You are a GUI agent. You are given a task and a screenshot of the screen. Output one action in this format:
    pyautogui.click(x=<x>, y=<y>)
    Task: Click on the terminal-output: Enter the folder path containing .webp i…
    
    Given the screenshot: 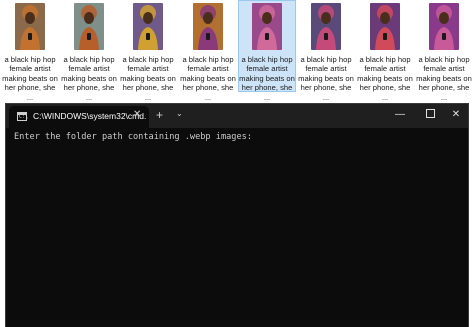 What is the action you would take?
    pyautogui.click(x=133, y=137)
    